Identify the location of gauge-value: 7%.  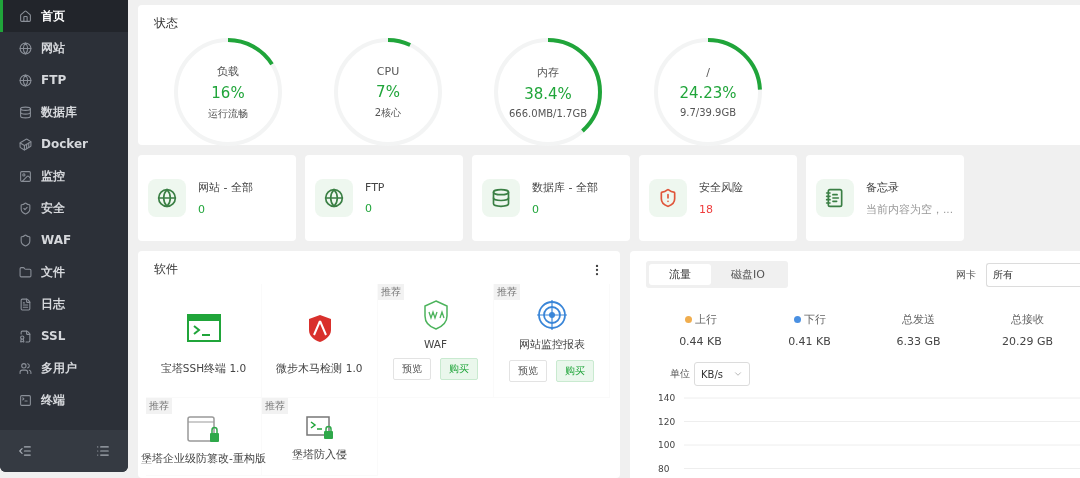
(388, 91).